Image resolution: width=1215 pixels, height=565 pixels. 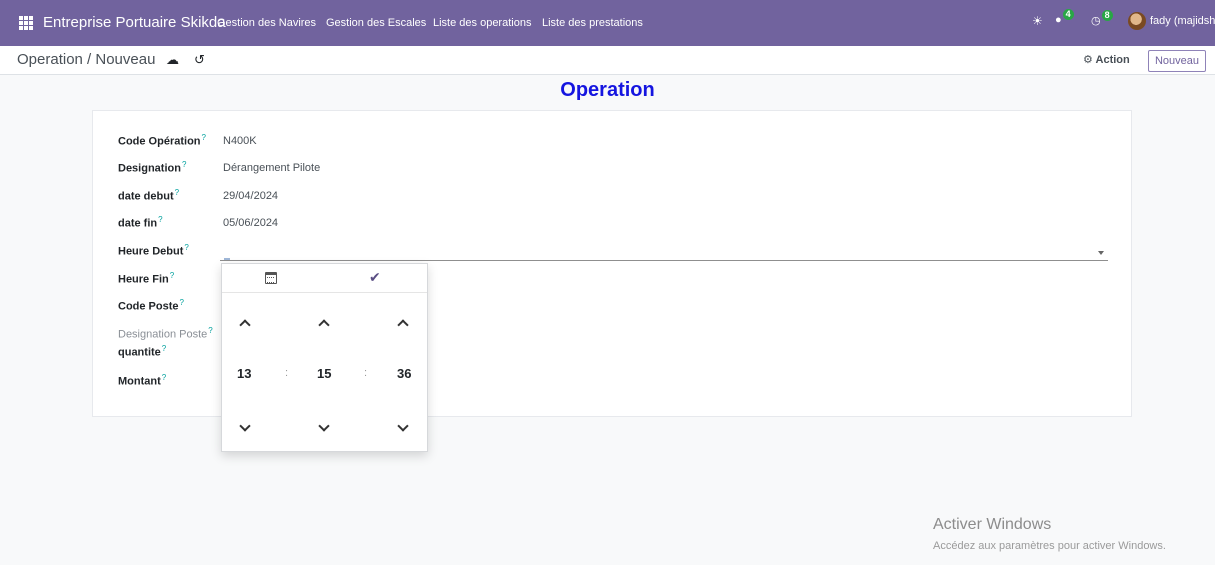 What do you see at coordinates (151, 305) in the screenshot?
I see `label-code-poste: Code Poste?` at bounding box center [151, 305].